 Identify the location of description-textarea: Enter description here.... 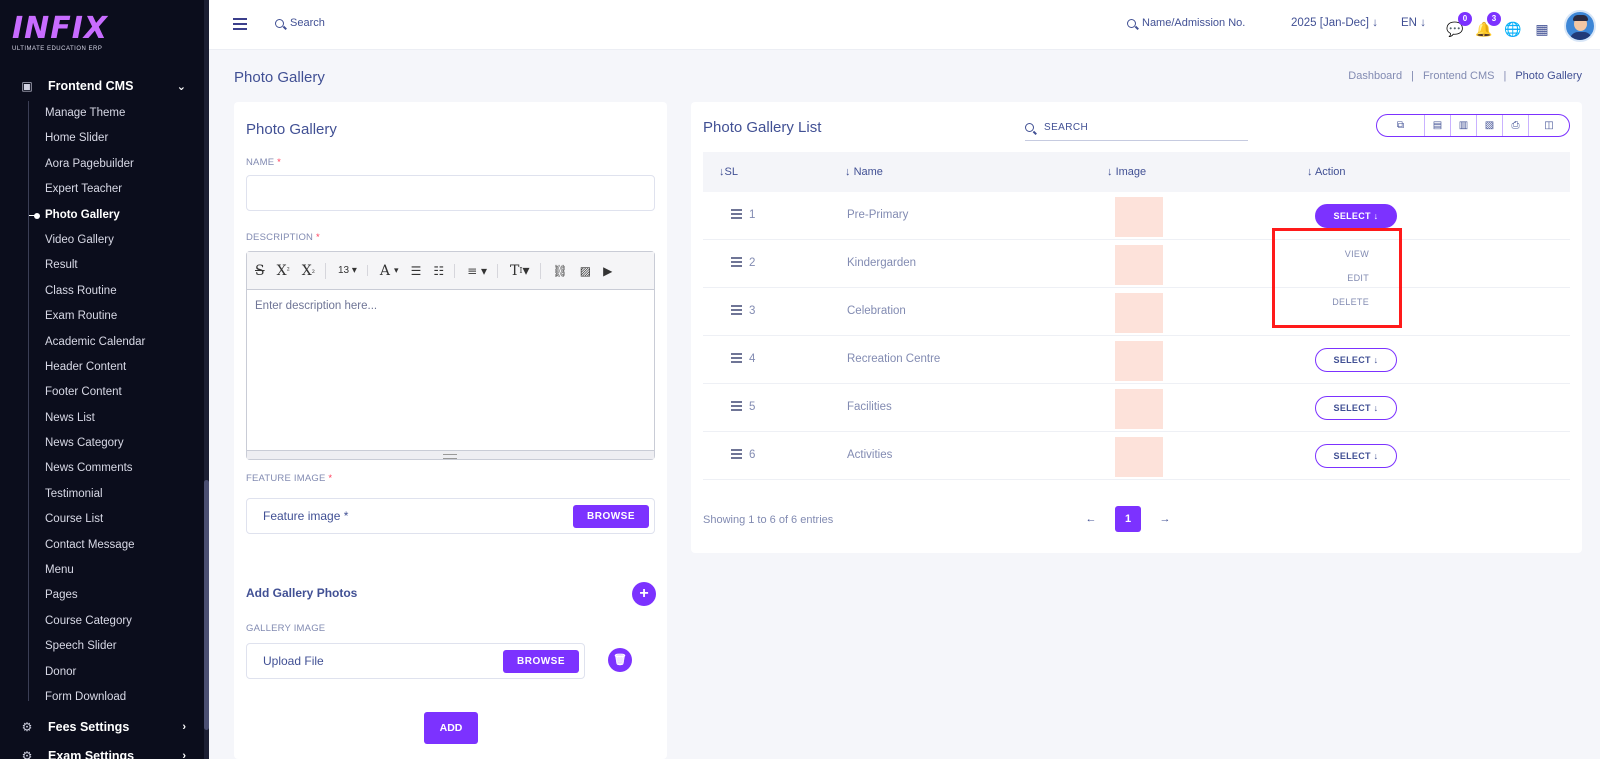
(450, 368).